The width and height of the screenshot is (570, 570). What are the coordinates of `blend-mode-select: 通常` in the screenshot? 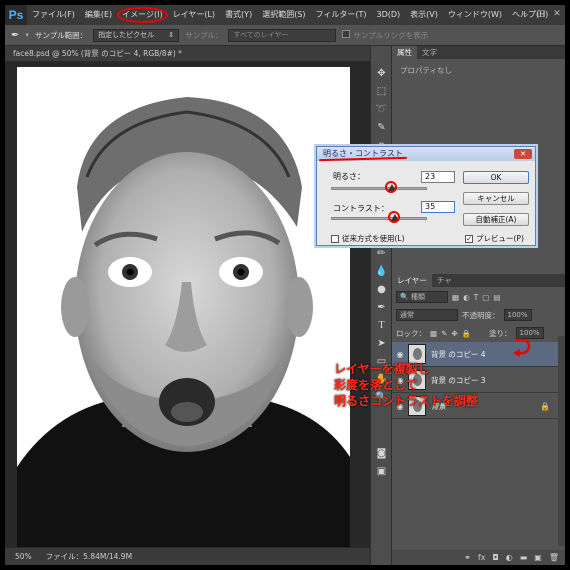 It's located at (427, 315).